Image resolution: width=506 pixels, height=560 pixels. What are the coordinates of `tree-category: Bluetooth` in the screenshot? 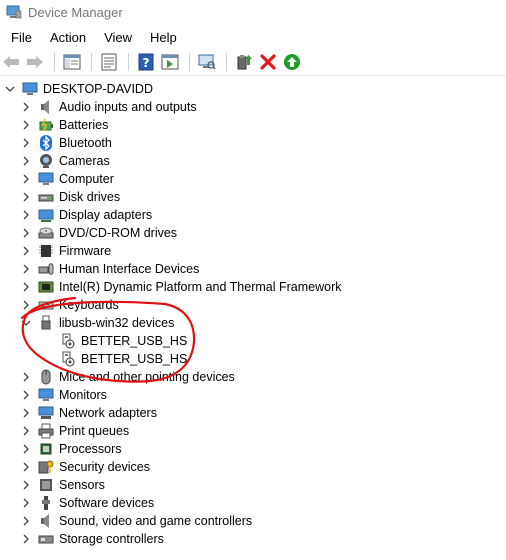 It's located at (253, 143).